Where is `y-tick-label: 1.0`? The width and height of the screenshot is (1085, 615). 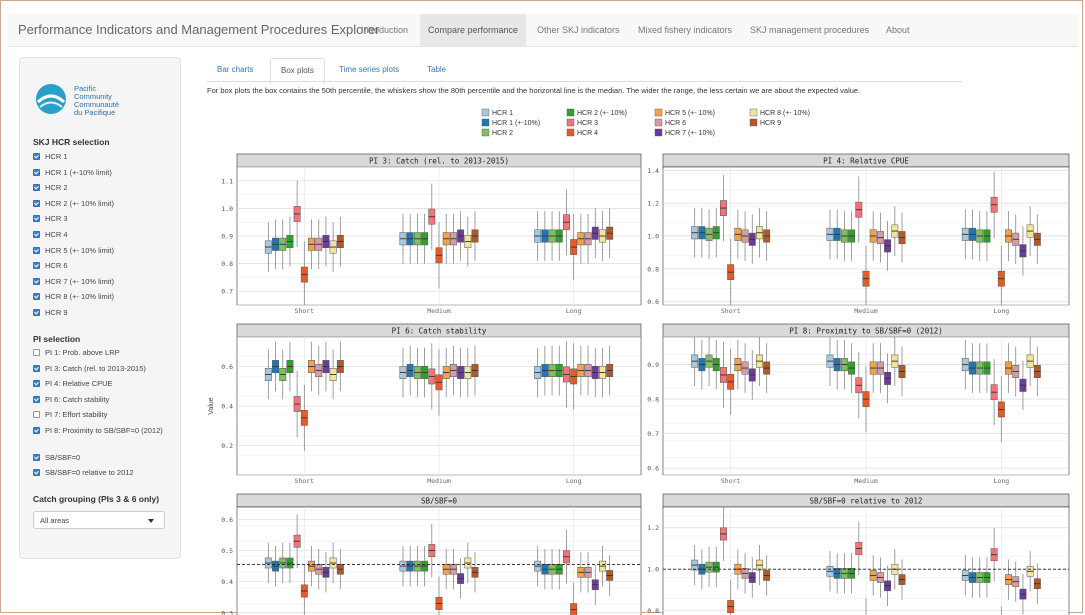 y-tick-label: 1.0 is located at coordinates (653, 237).